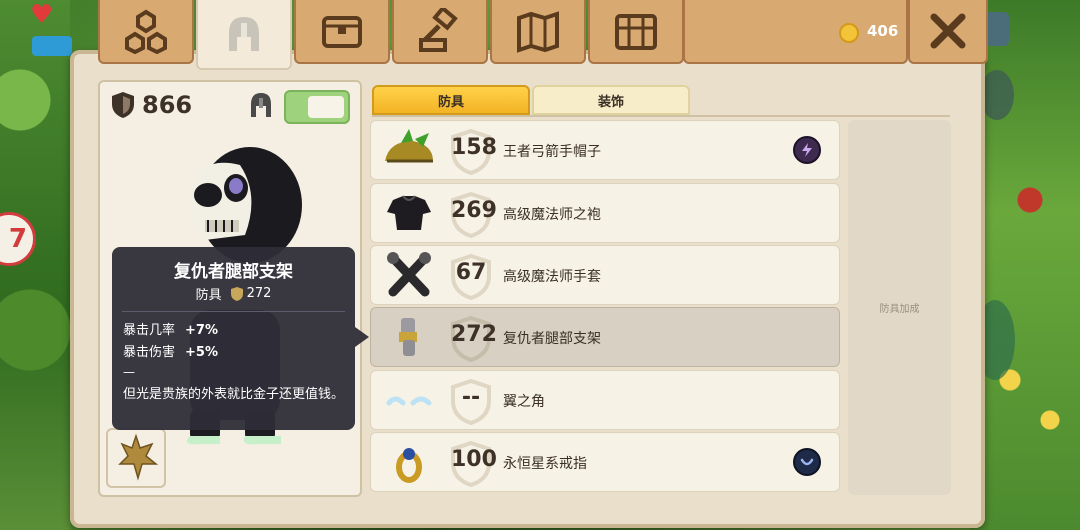 This screenshot has height=530, width=1080. I want to click on toggle-knob, so click(326, 107).